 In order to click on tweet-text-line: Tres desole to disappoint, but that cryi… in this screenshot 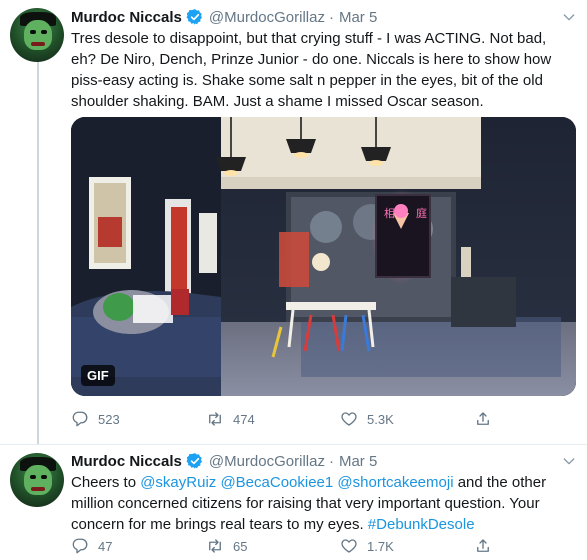, I will do `click(309, 38)`.